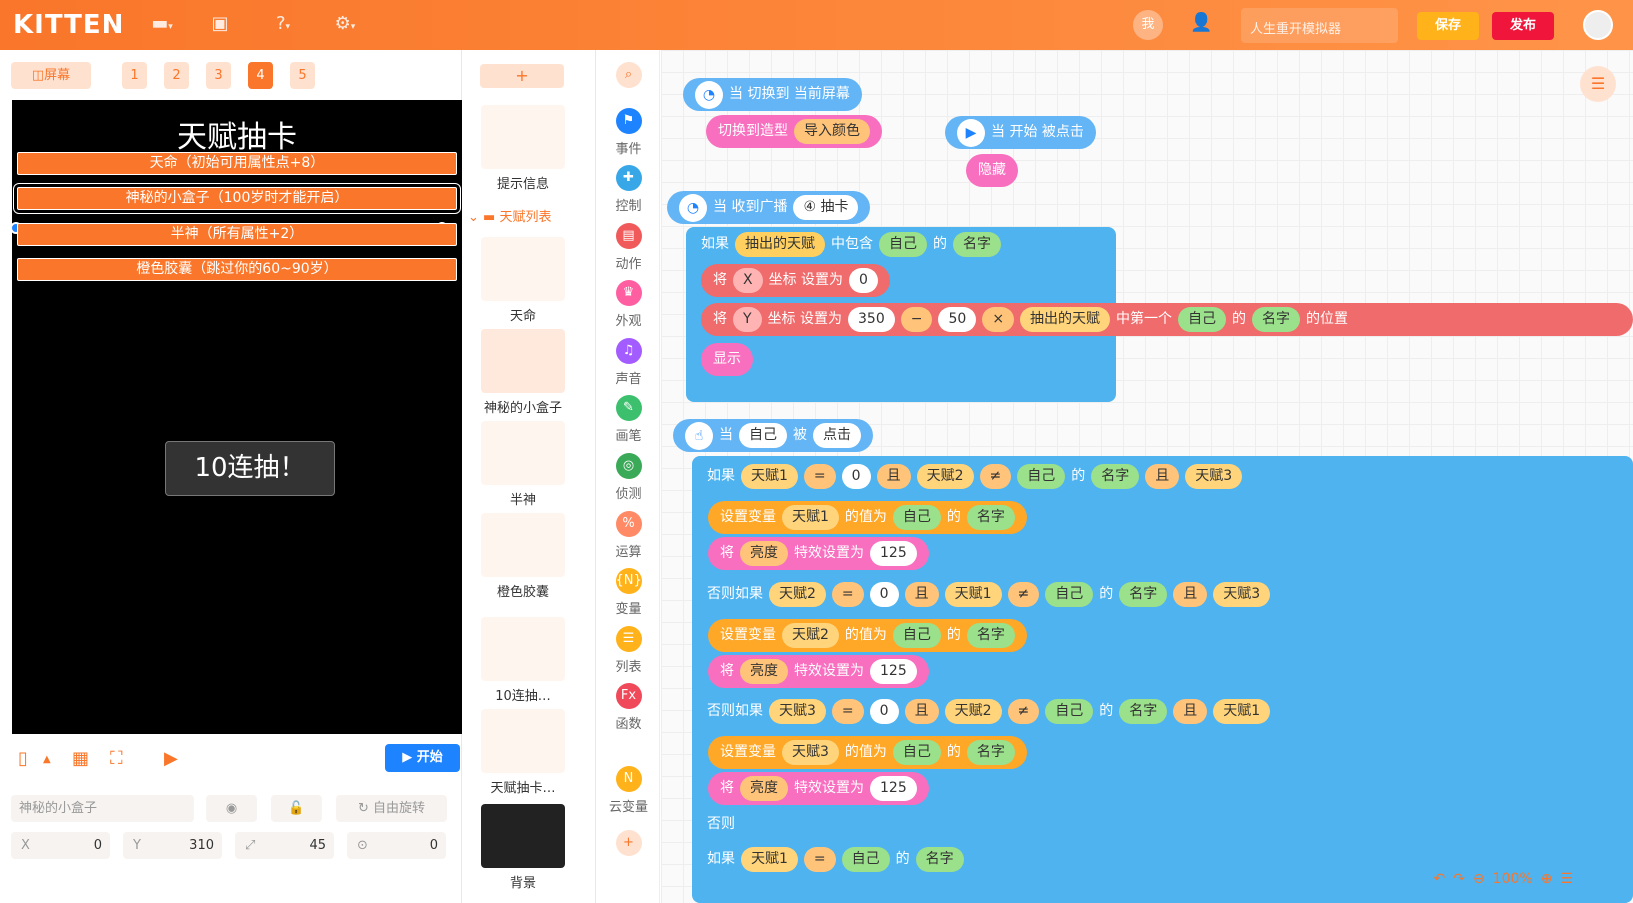 This screenshot has height=903, width=1633. Describe the element at coordinates (780, 244) in the screenshot. I see `list-select: 抽出的天赋` at that location.